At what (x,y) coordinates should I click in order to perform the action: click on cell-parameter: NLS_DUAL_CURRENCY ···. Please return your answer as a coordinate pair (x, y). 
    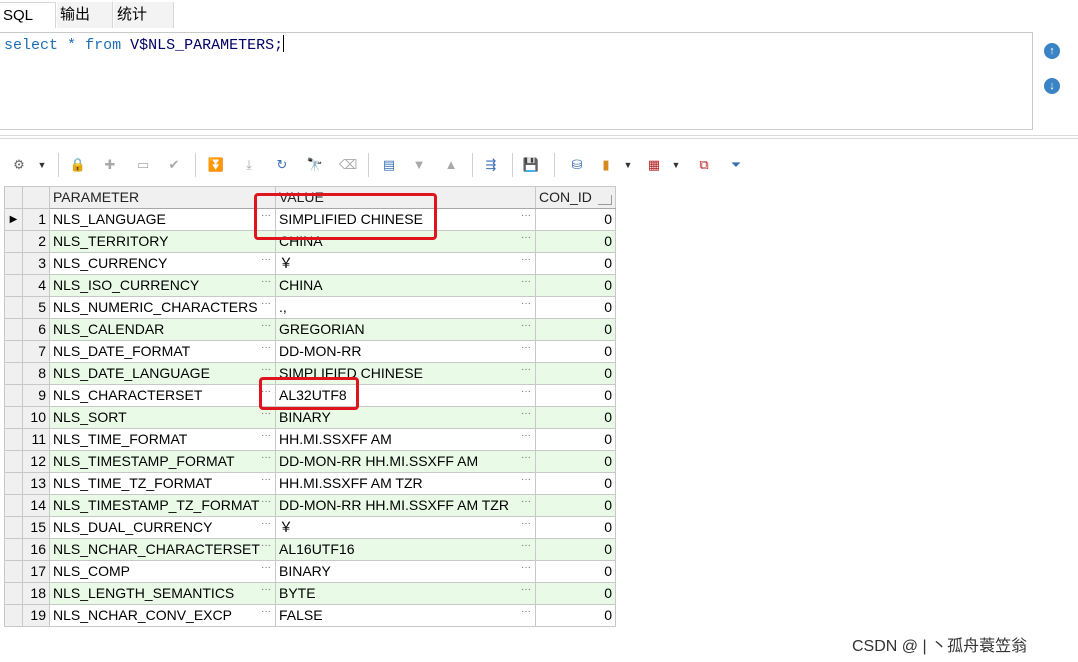
    Looking at the image, I should click on (162, 527).